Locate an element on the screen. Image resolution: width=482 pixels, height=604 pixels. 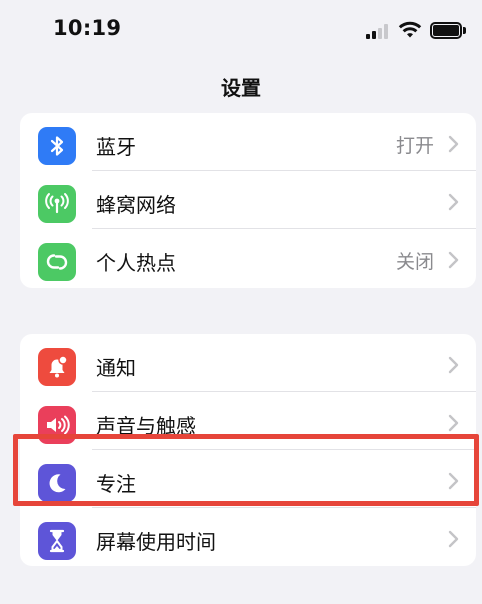
page-title: 设置 is located at coordinates (241, 88).